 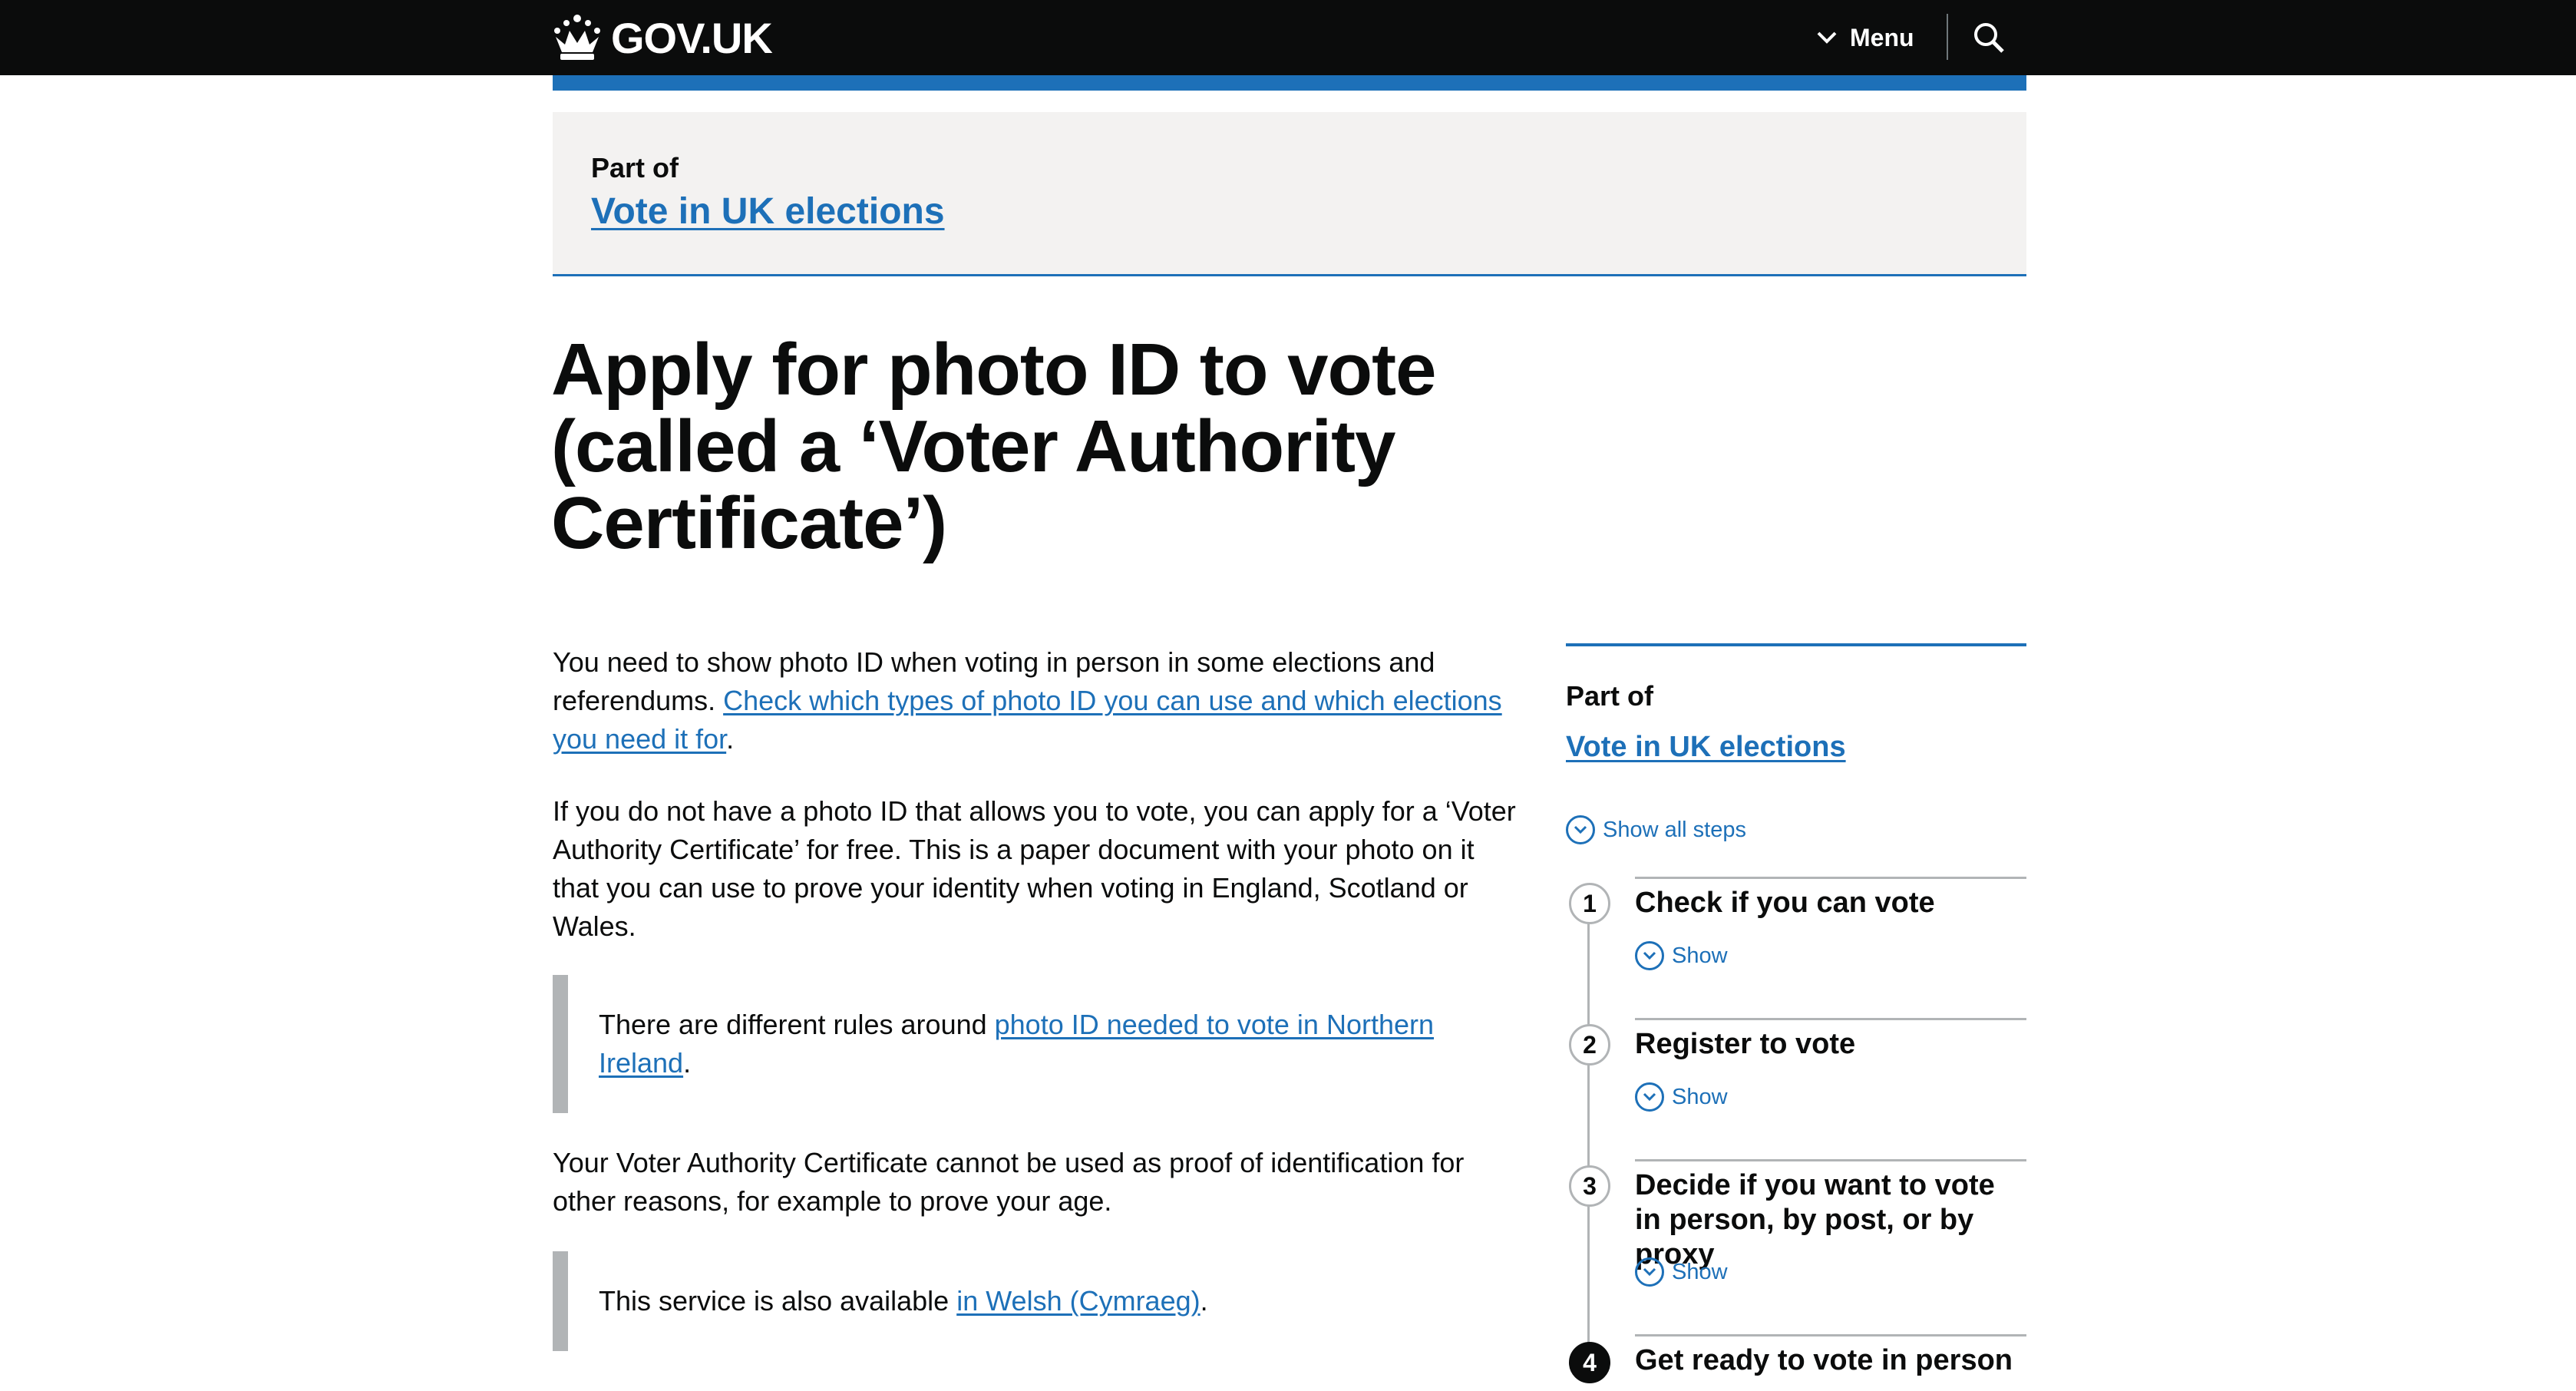 I want to click on intro-end: ., so click(x=730, y=739).